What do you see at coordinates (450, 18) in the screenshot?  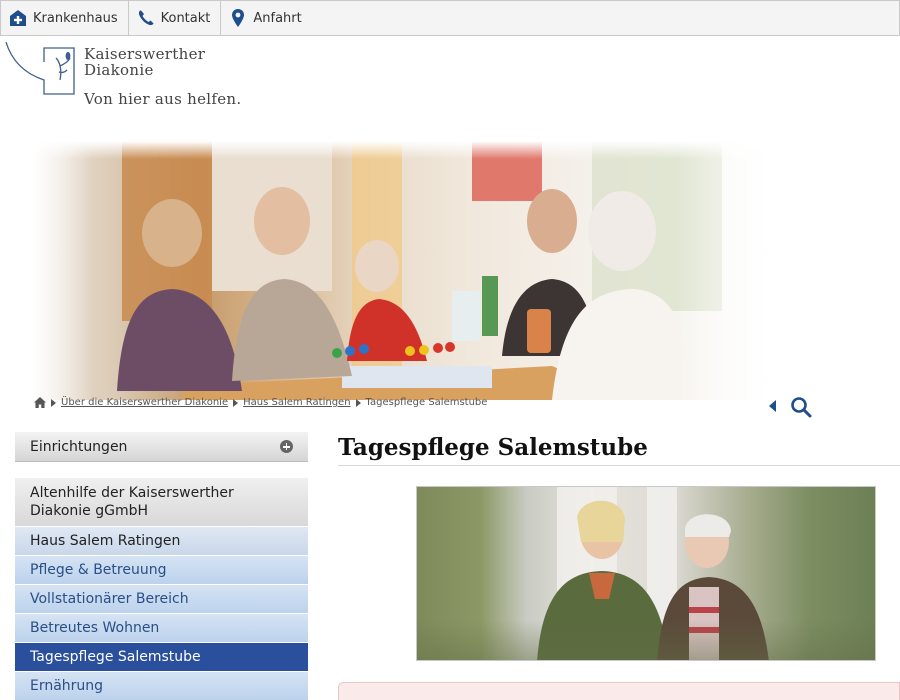 I see `top-utility-bar: Krankenhaus Kontakt Anfahrt` at bounding box center [450, 18].